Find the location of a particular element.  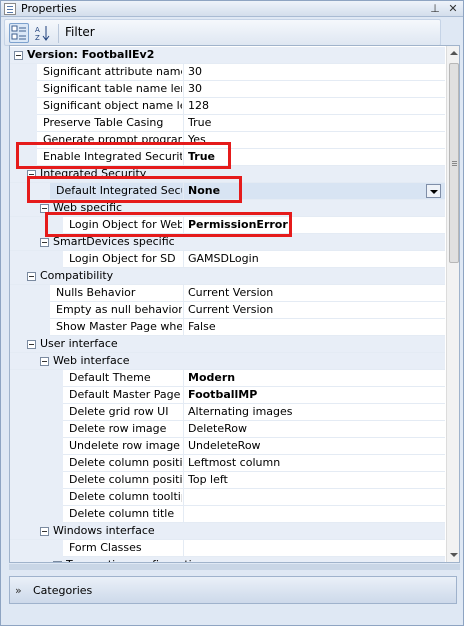

category-row: Version: FootballEv2 is located at coordinates (227, 55).